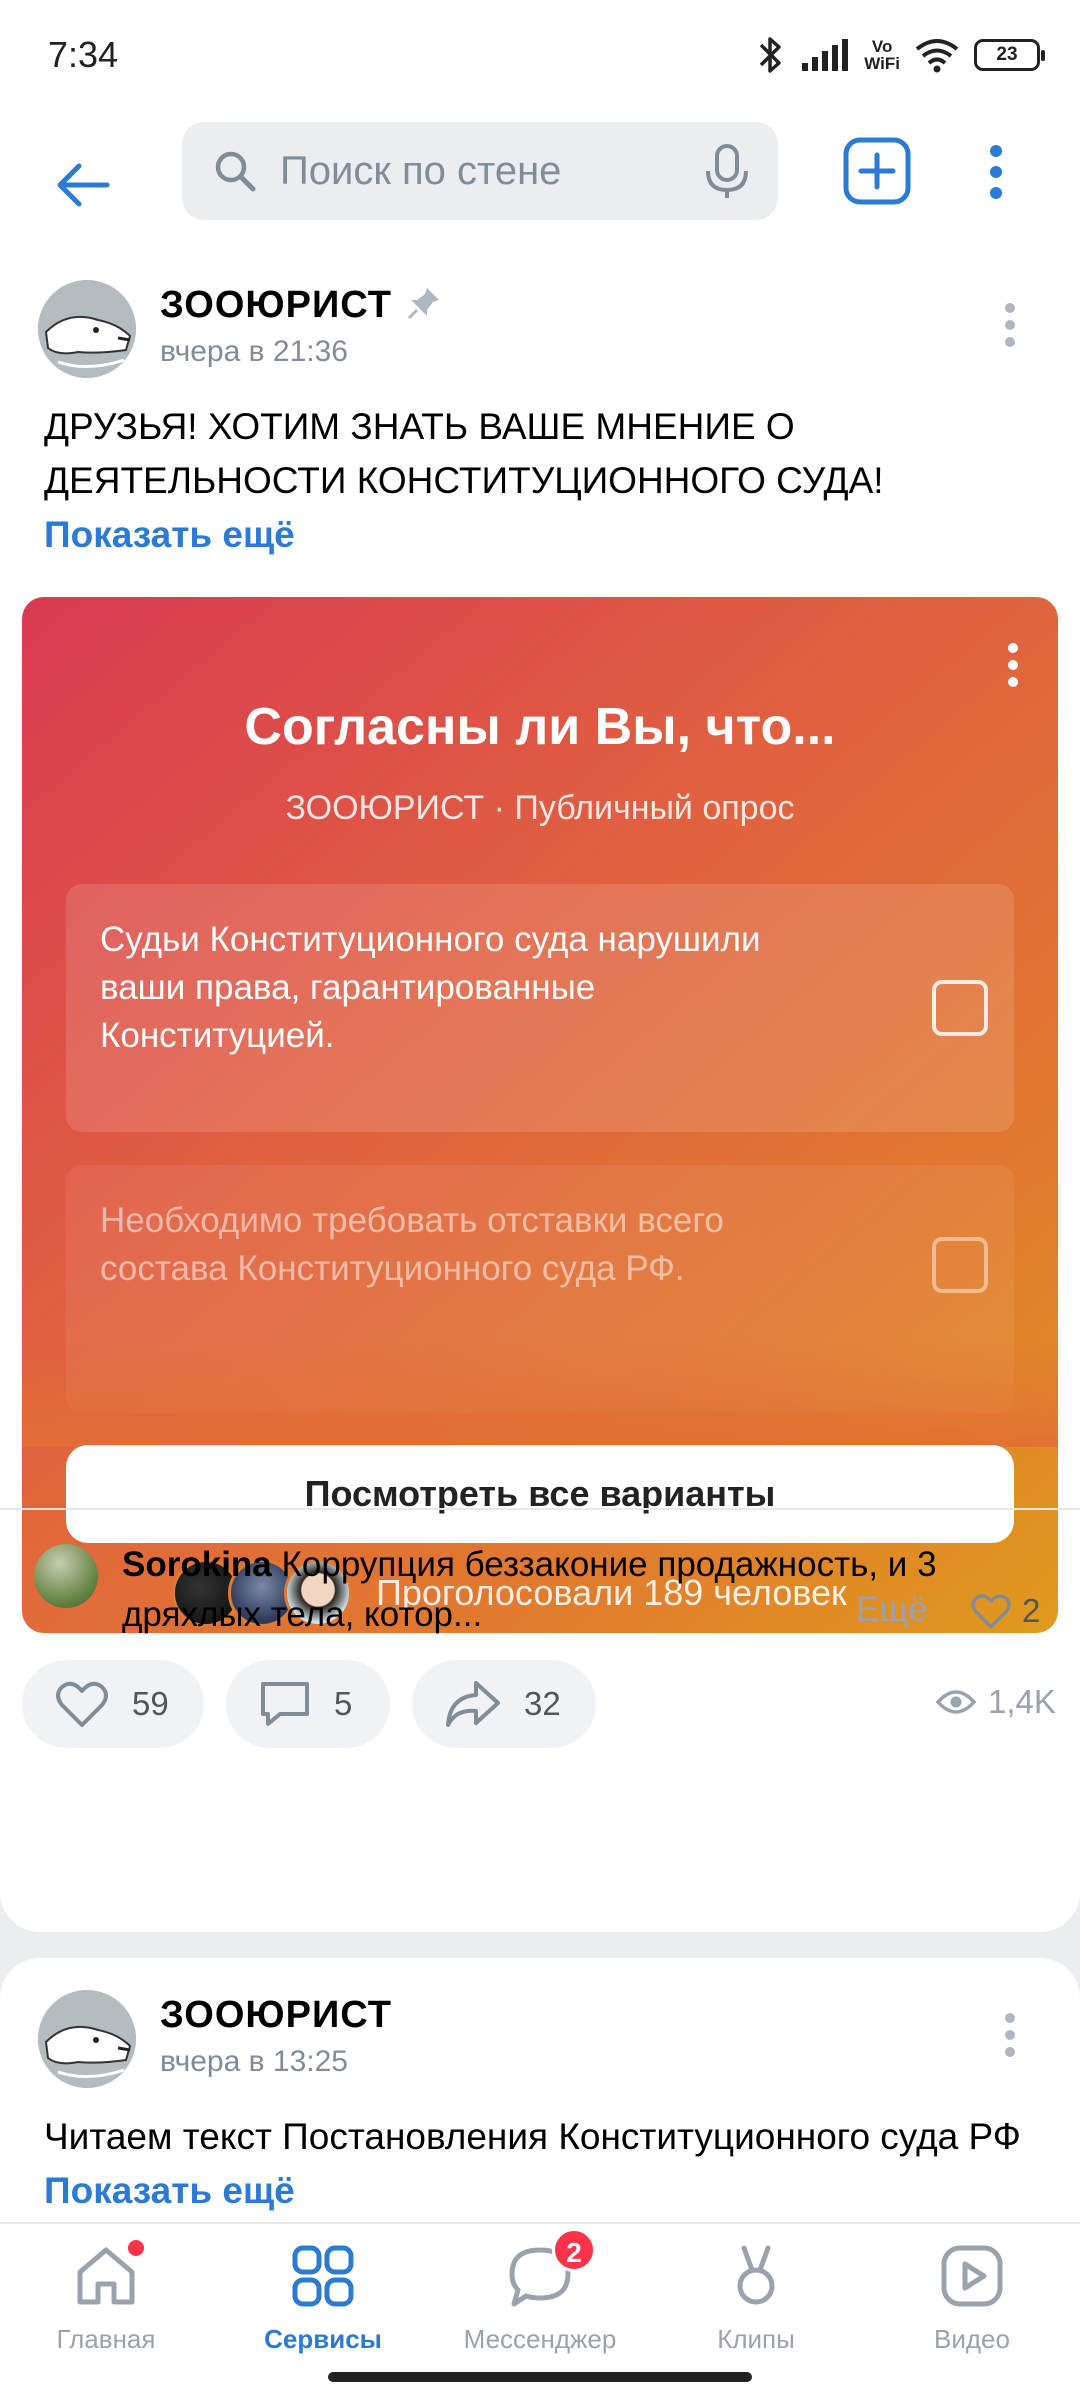  What do you see at coordinates (1031, 1610) in the screenshot?
I see `comment-like-count: 2` at bounding box center [1031, 1610].